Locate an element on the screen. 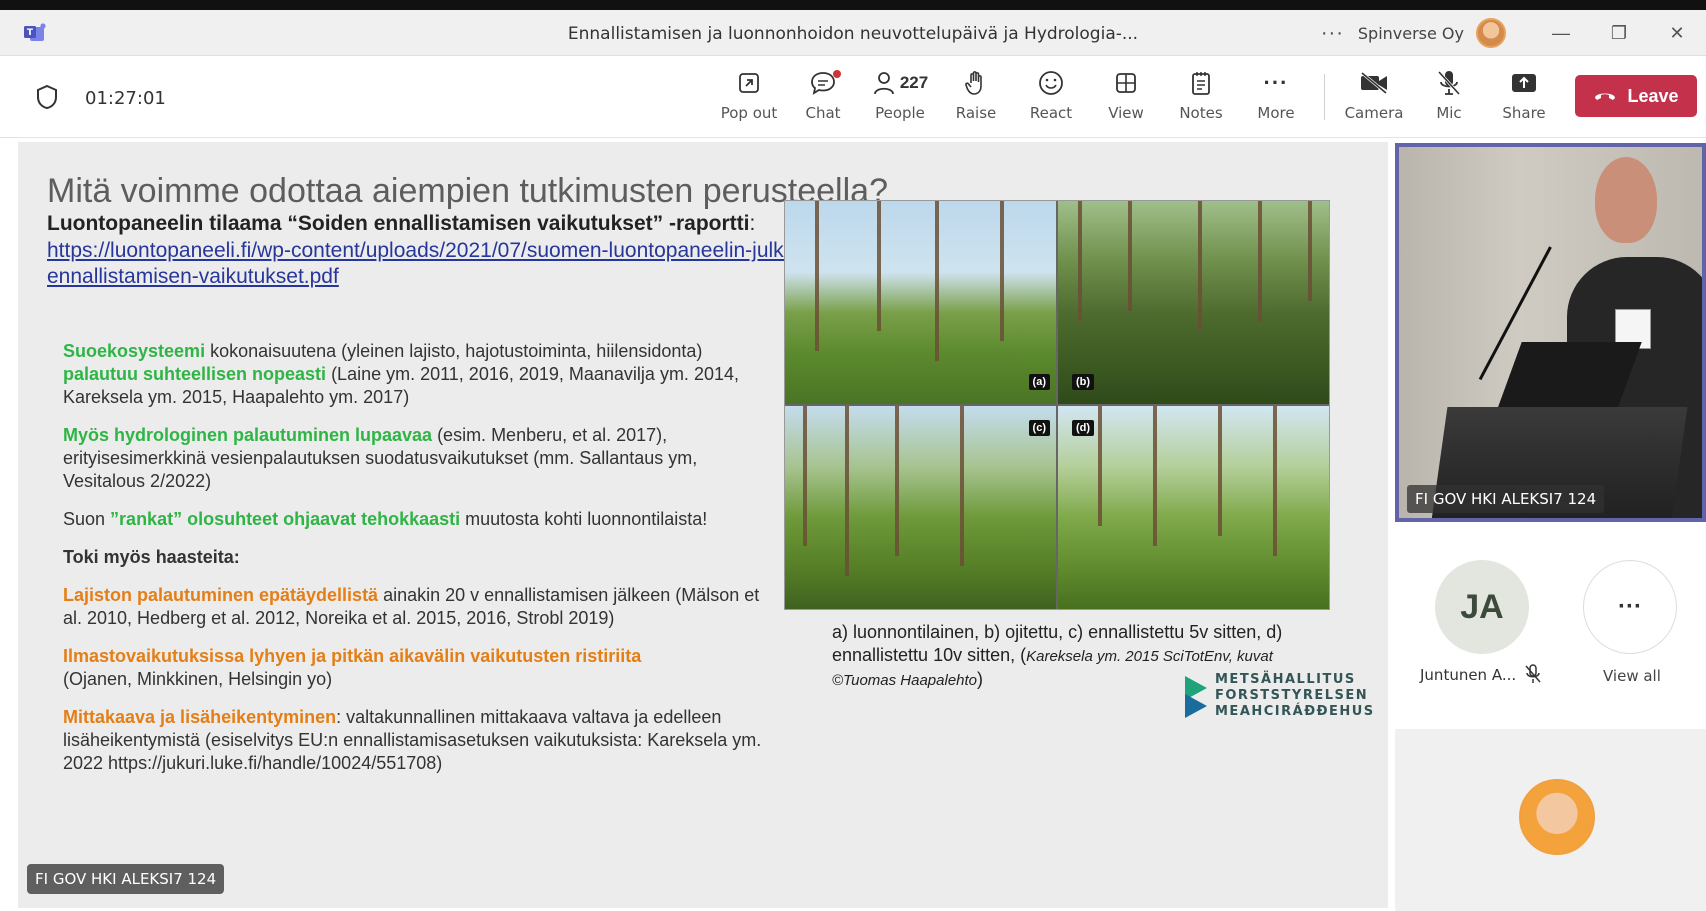  account-avatar is located at coordinates (1491, 33).